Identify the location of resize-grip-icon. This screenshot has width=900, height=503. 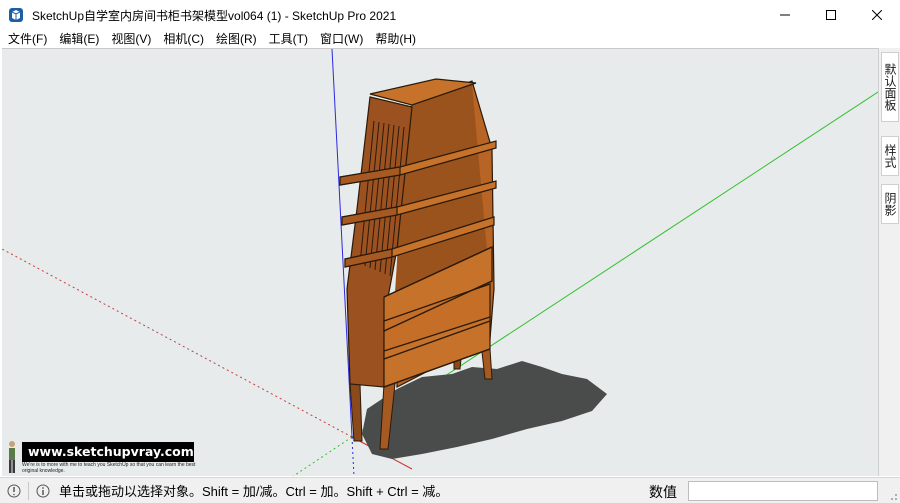
(893, 496).